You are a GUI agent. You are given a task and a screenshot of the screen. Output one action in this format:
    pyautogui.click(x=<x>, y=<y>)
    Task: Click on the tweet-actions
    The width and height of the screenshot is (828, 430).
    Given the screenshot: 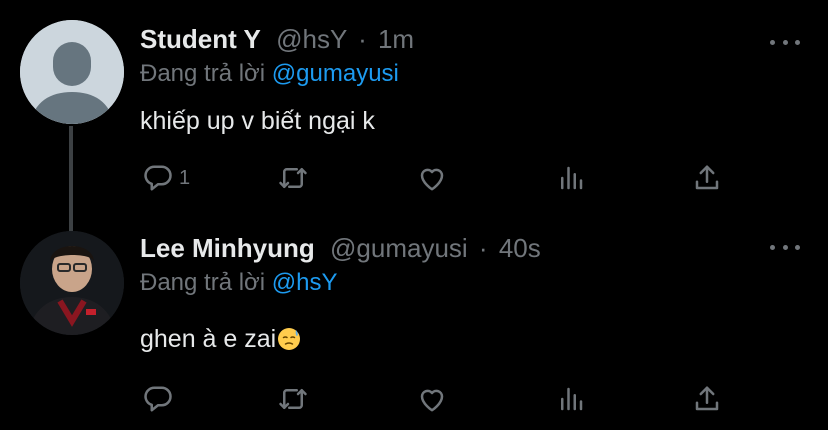 What is the action you would take?
    pyautogui.click(x=414, y=399)
    